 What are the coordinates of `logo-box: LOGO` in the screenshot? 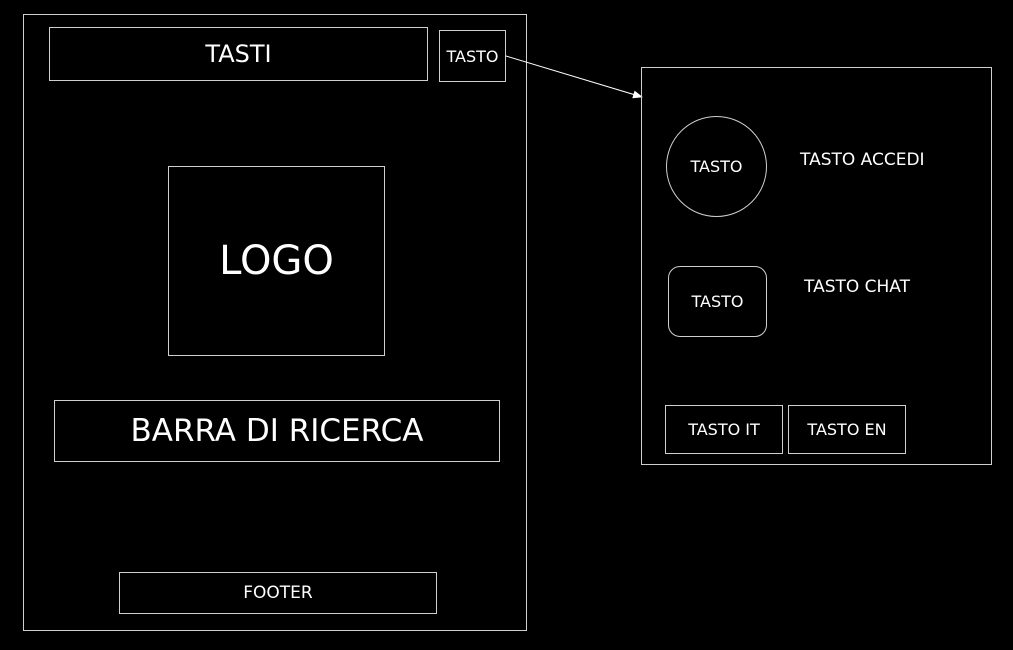 It's located at (276, 261).